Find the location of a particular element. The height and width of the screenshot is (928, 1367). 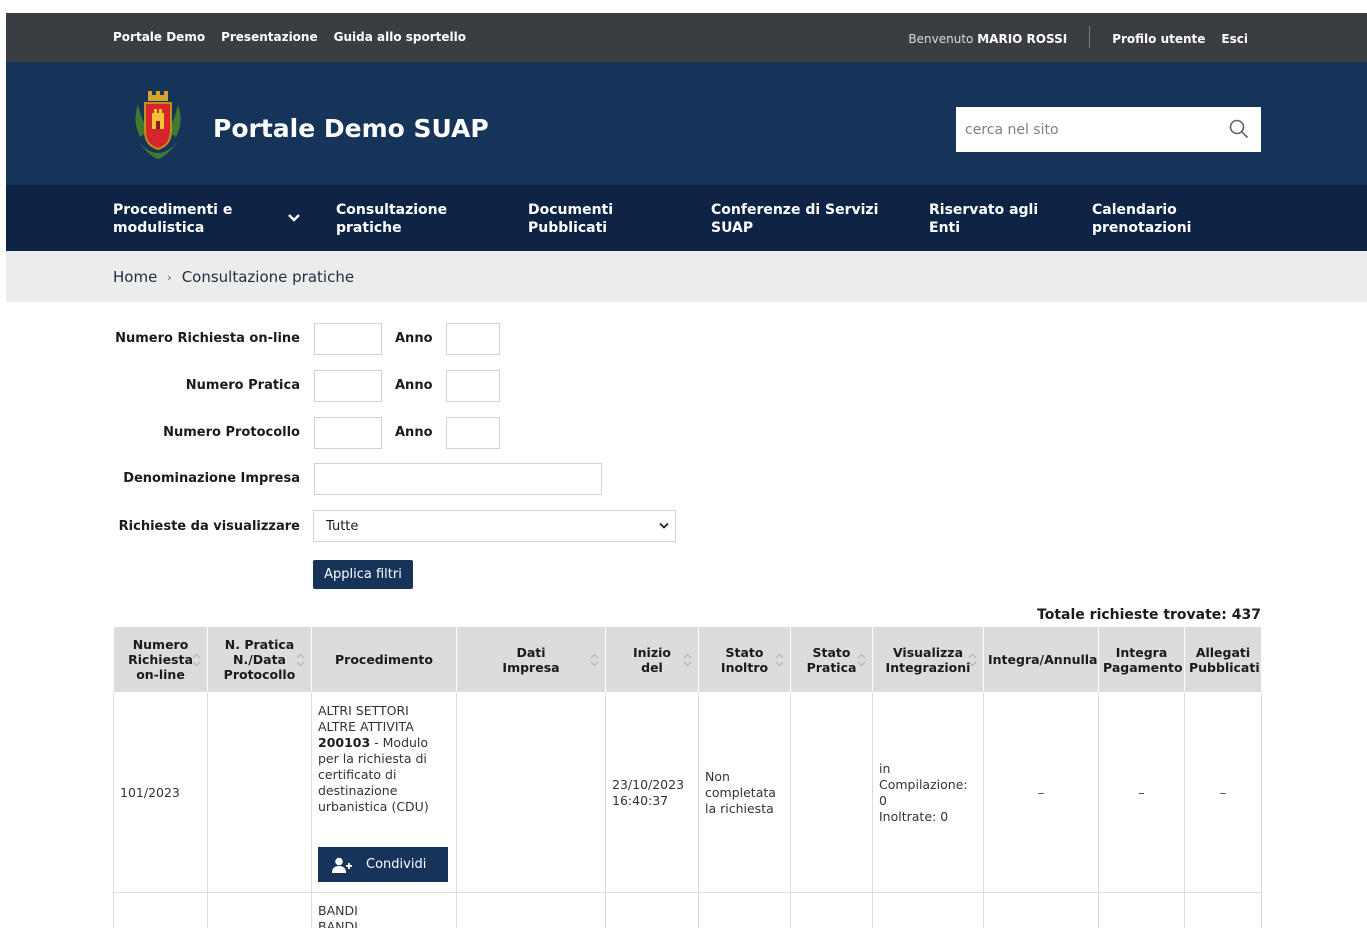

cell-numero-pratica is located at coordinates (259, 910).